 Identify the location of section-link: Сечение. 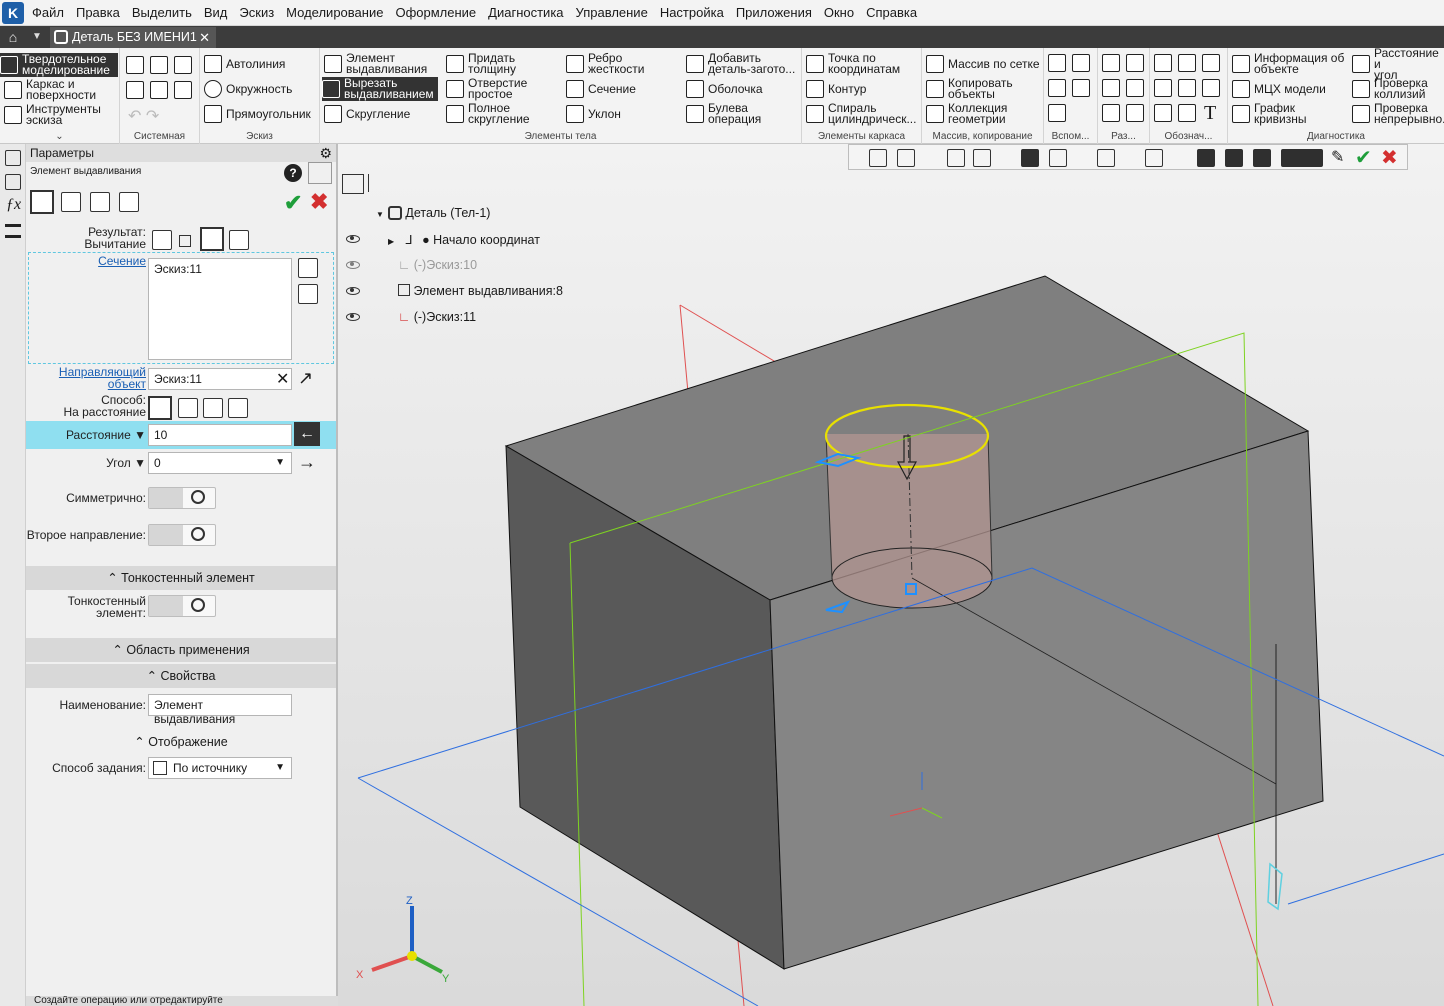
(106, 261).